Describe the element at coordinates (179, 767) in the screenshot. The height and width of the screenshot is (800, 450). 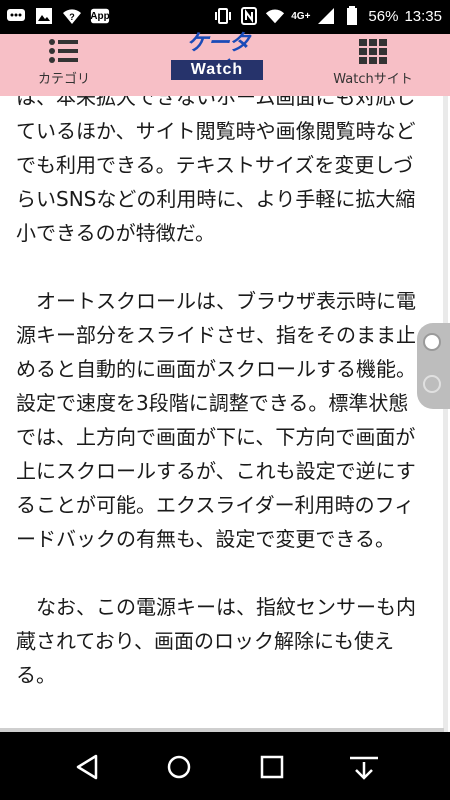
I see `home-icon` at that location.